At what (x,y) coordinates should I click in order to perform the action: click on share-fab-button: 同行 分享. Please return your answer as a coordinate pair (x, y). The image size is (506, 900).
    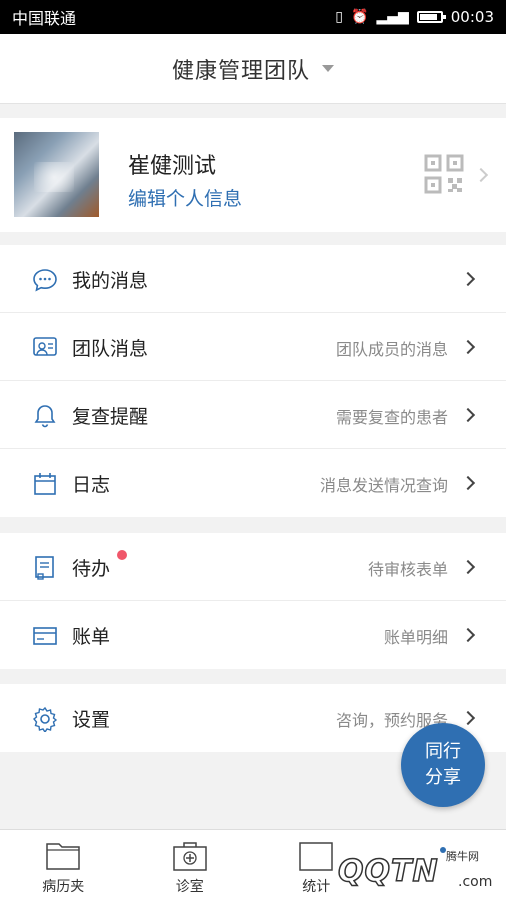
    Looking at the image, I should click on (443, 765).